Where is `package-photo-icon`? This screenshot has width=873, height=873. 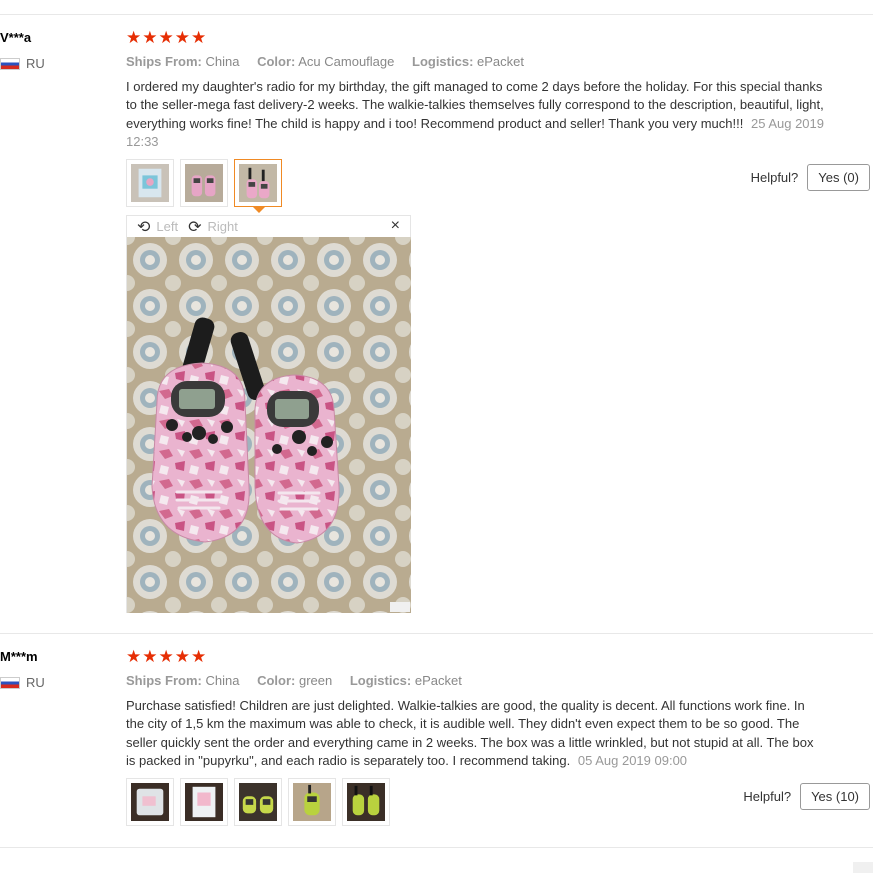 package-photo-icon is located at coordinates (150, 802).